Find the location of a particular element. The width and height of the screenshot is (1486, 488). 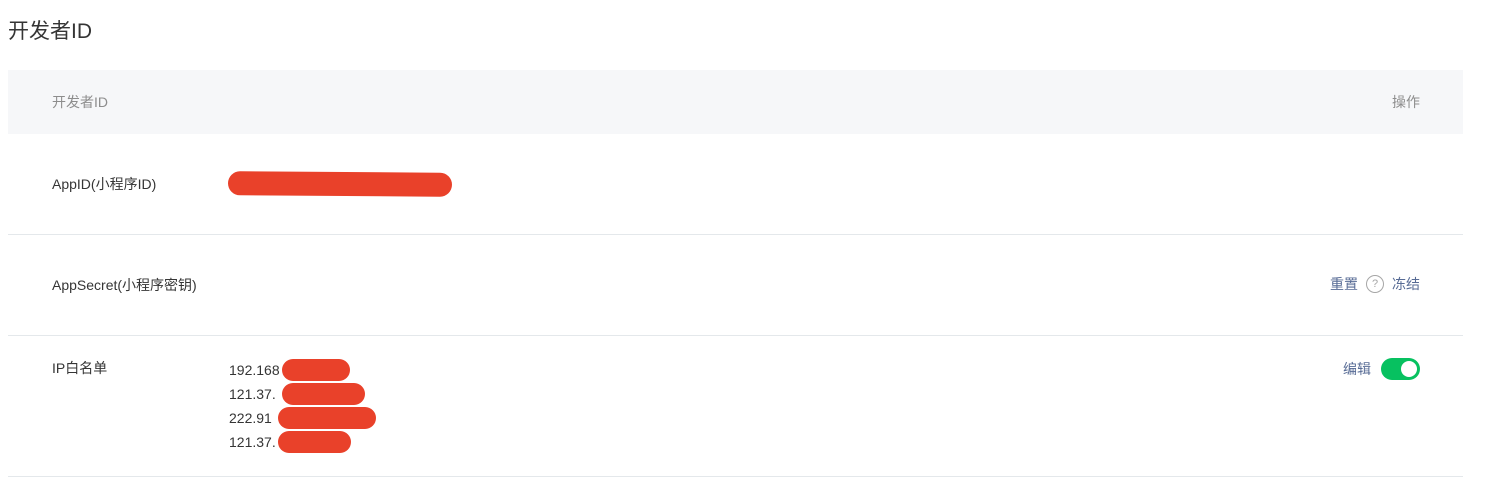

ip-item: 222.91 is located at coordinates (302, 418).